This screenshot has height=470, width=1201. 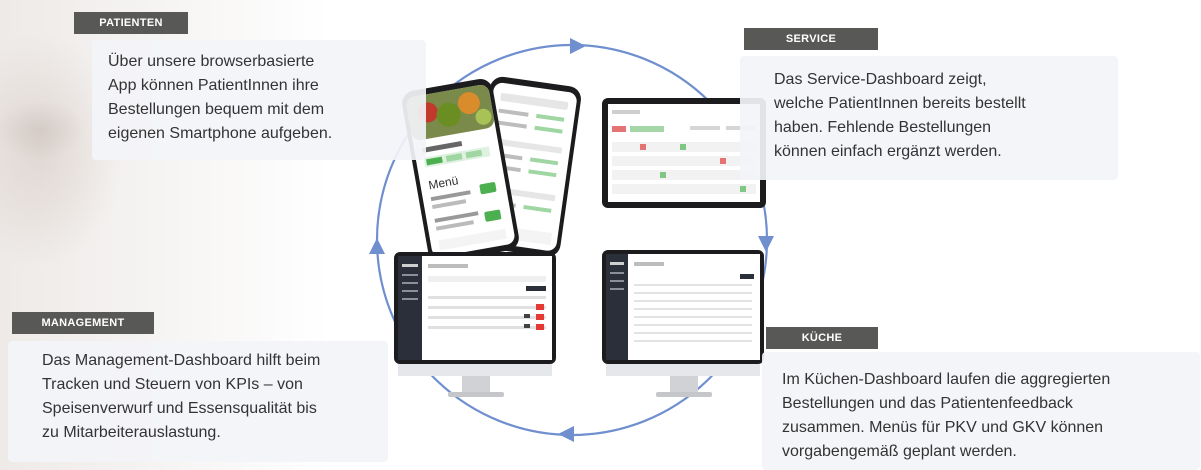 What do you see at coordinates (683, 323) in the screenshot?
I see `monitor-mockup-kitchen` at bounding box center [683, 323].